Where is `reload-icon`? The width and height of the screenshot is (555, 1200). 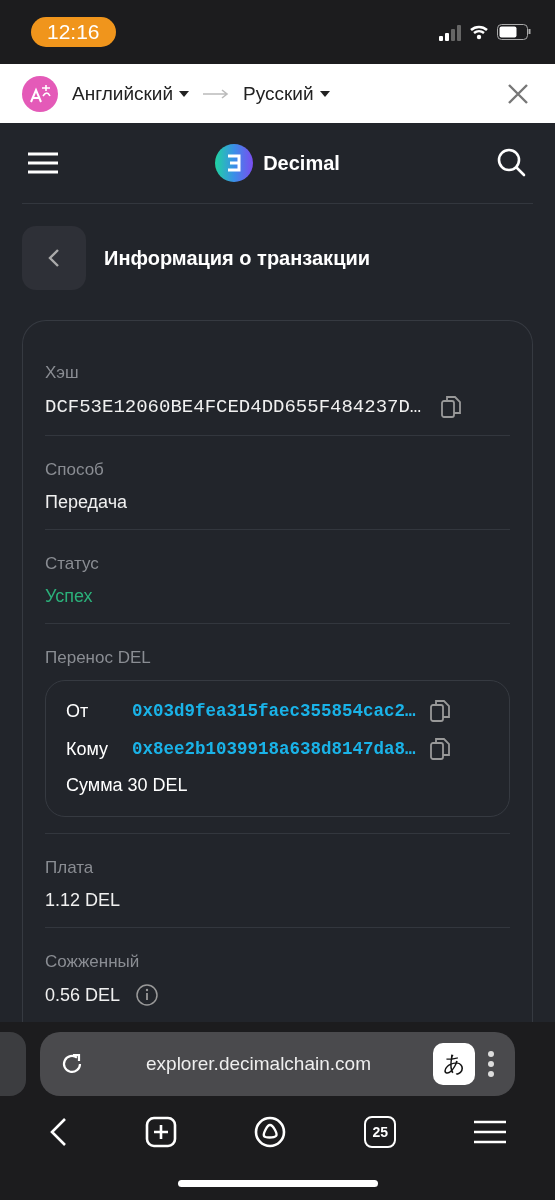
reload-icon is located at coordinates (72, 1064).